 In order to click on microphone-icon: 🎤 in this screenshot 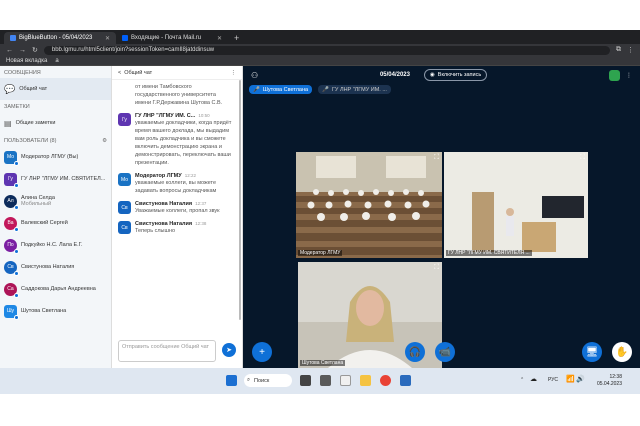, I will do `click(256, 89)`.